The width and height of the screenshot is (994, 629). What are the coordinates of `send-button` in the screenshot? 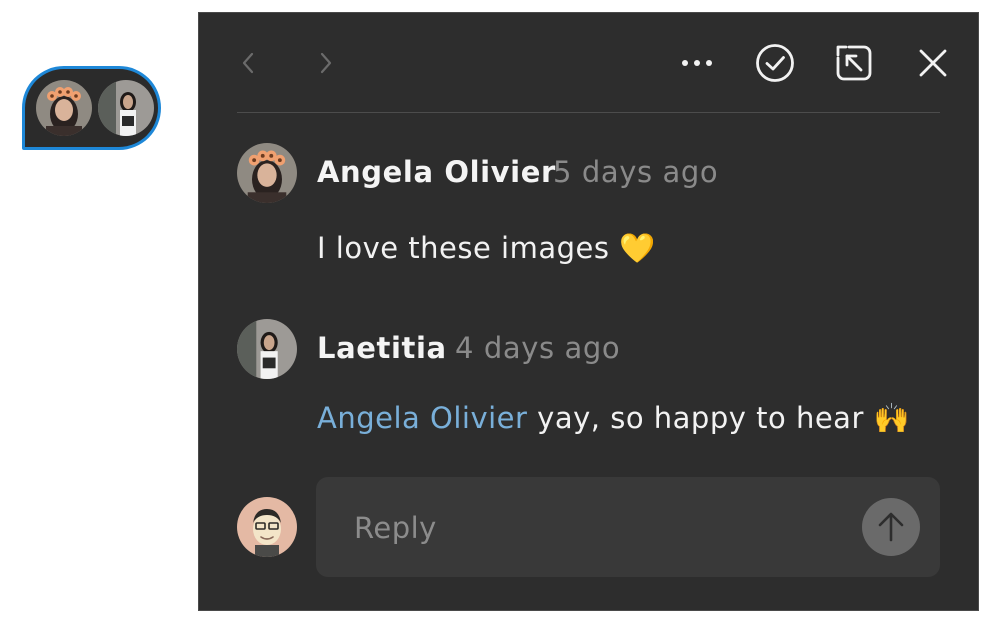 It's located at (891, 527).